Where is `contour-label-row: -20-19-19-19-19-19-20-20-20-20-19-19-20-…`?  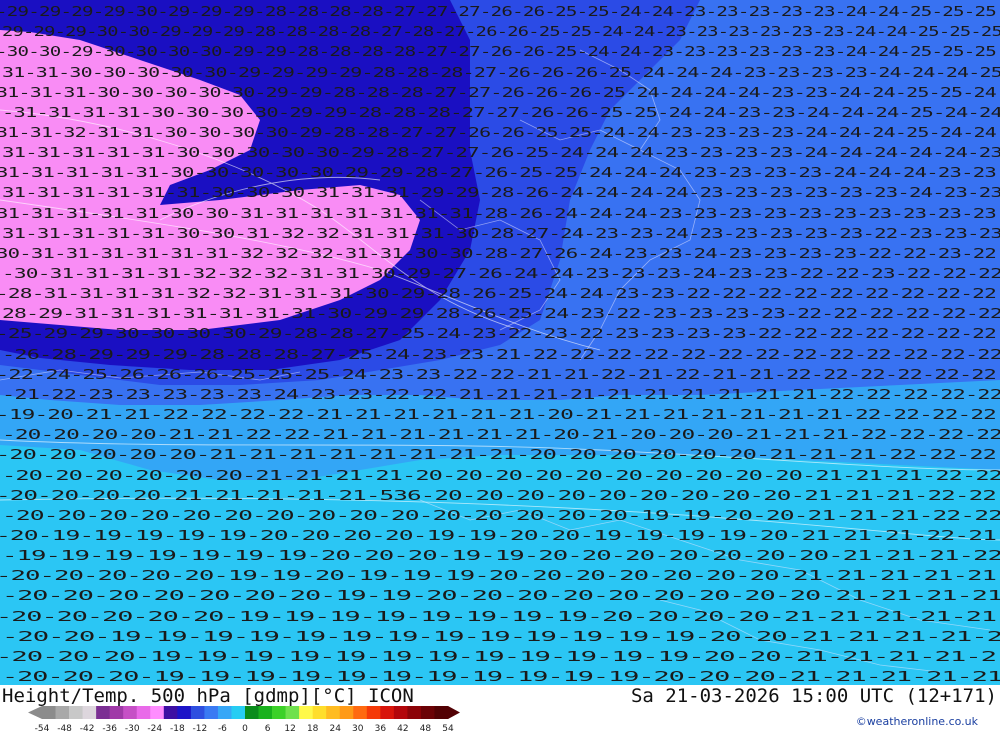
contour-label-row: -20-19-19-19-19-19-20-20-20-20-19-19-20-… is located at coordinates (498, 536).